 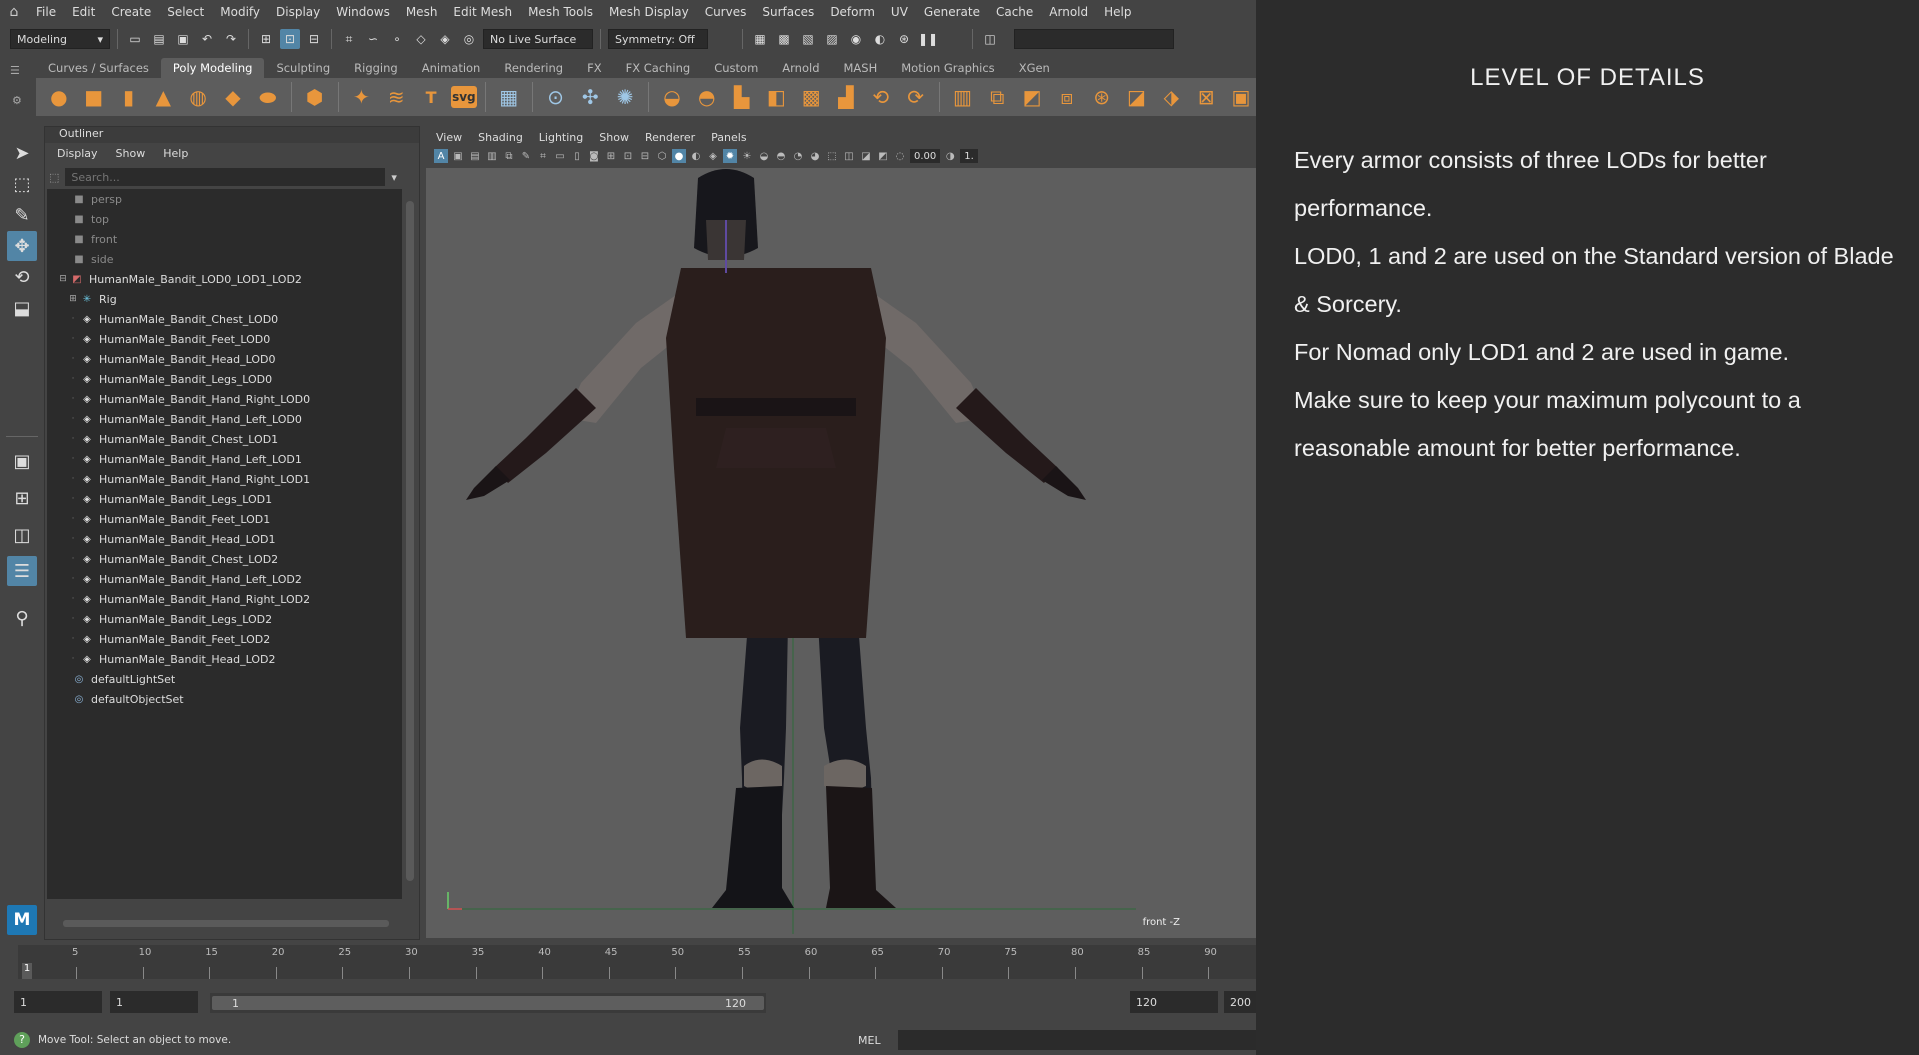 What do you see at coordinates (1137, 97) in the screenshot?
I see `multi-cut-icon: ◪` at bounding box center [1137, 97].